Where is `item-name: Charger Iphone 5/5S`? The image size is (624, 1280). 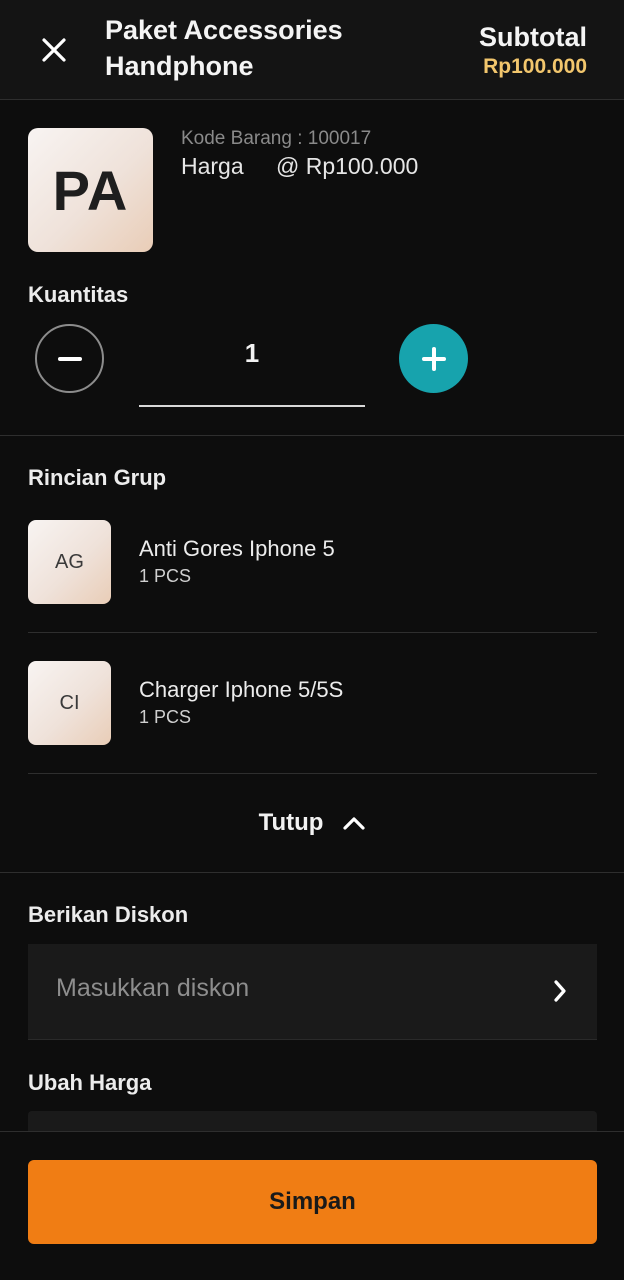
item-name: Charger Iphone 5/5S is located at coordinates (241, 689).